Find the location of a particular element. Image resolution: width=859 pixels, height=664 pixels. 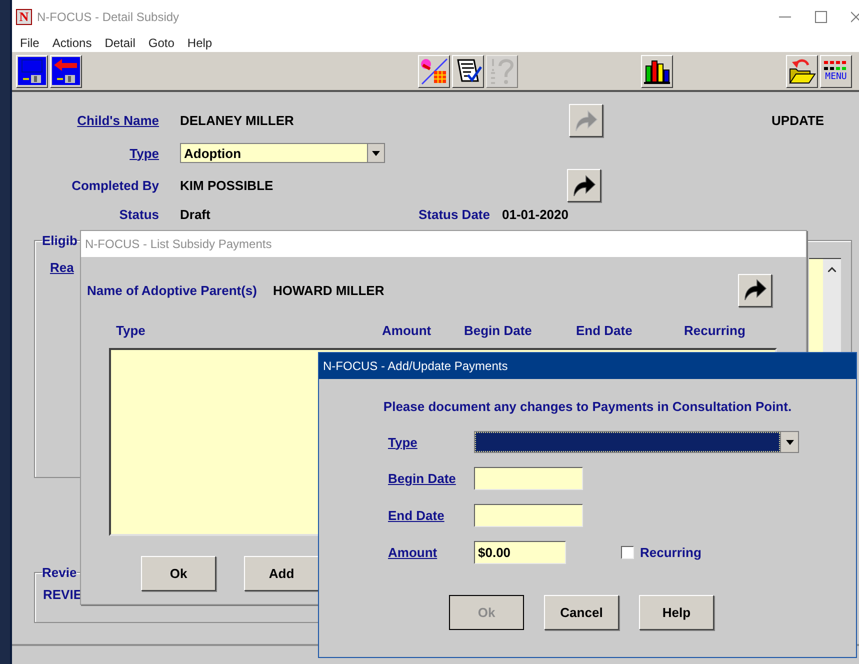

field-link: Begin Date is located at coordinates (431, 478).